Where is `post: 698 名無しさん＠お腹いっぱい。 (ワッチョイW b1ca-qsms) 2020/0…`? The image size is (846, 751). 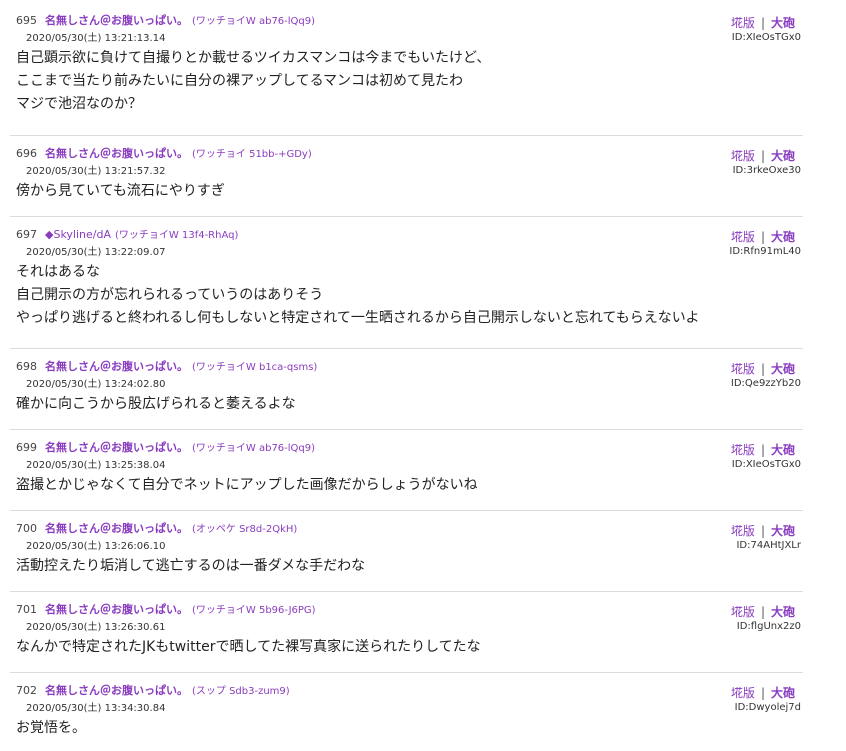
post: 698 名無しさん＠お腹いっぱい。 (ワッチョイW b1ca-qsms) 2020/0… is located at coordinates (406, 392).